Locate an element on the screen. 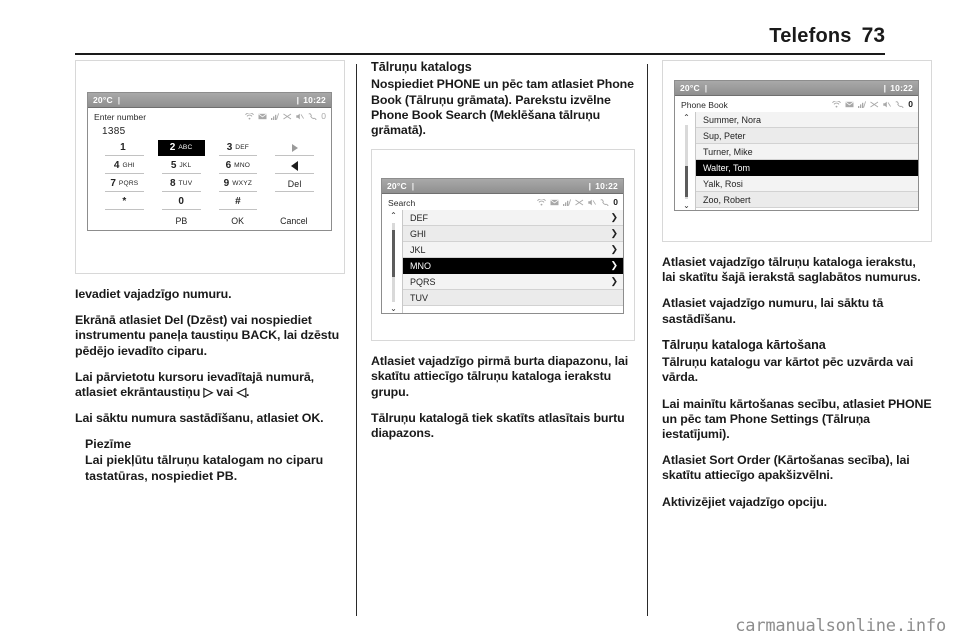 This screenshot has width=960, height=642. left-paragraph-1: Ievadiet vajadzīgo numuru. is located at coordinates (153, 294).